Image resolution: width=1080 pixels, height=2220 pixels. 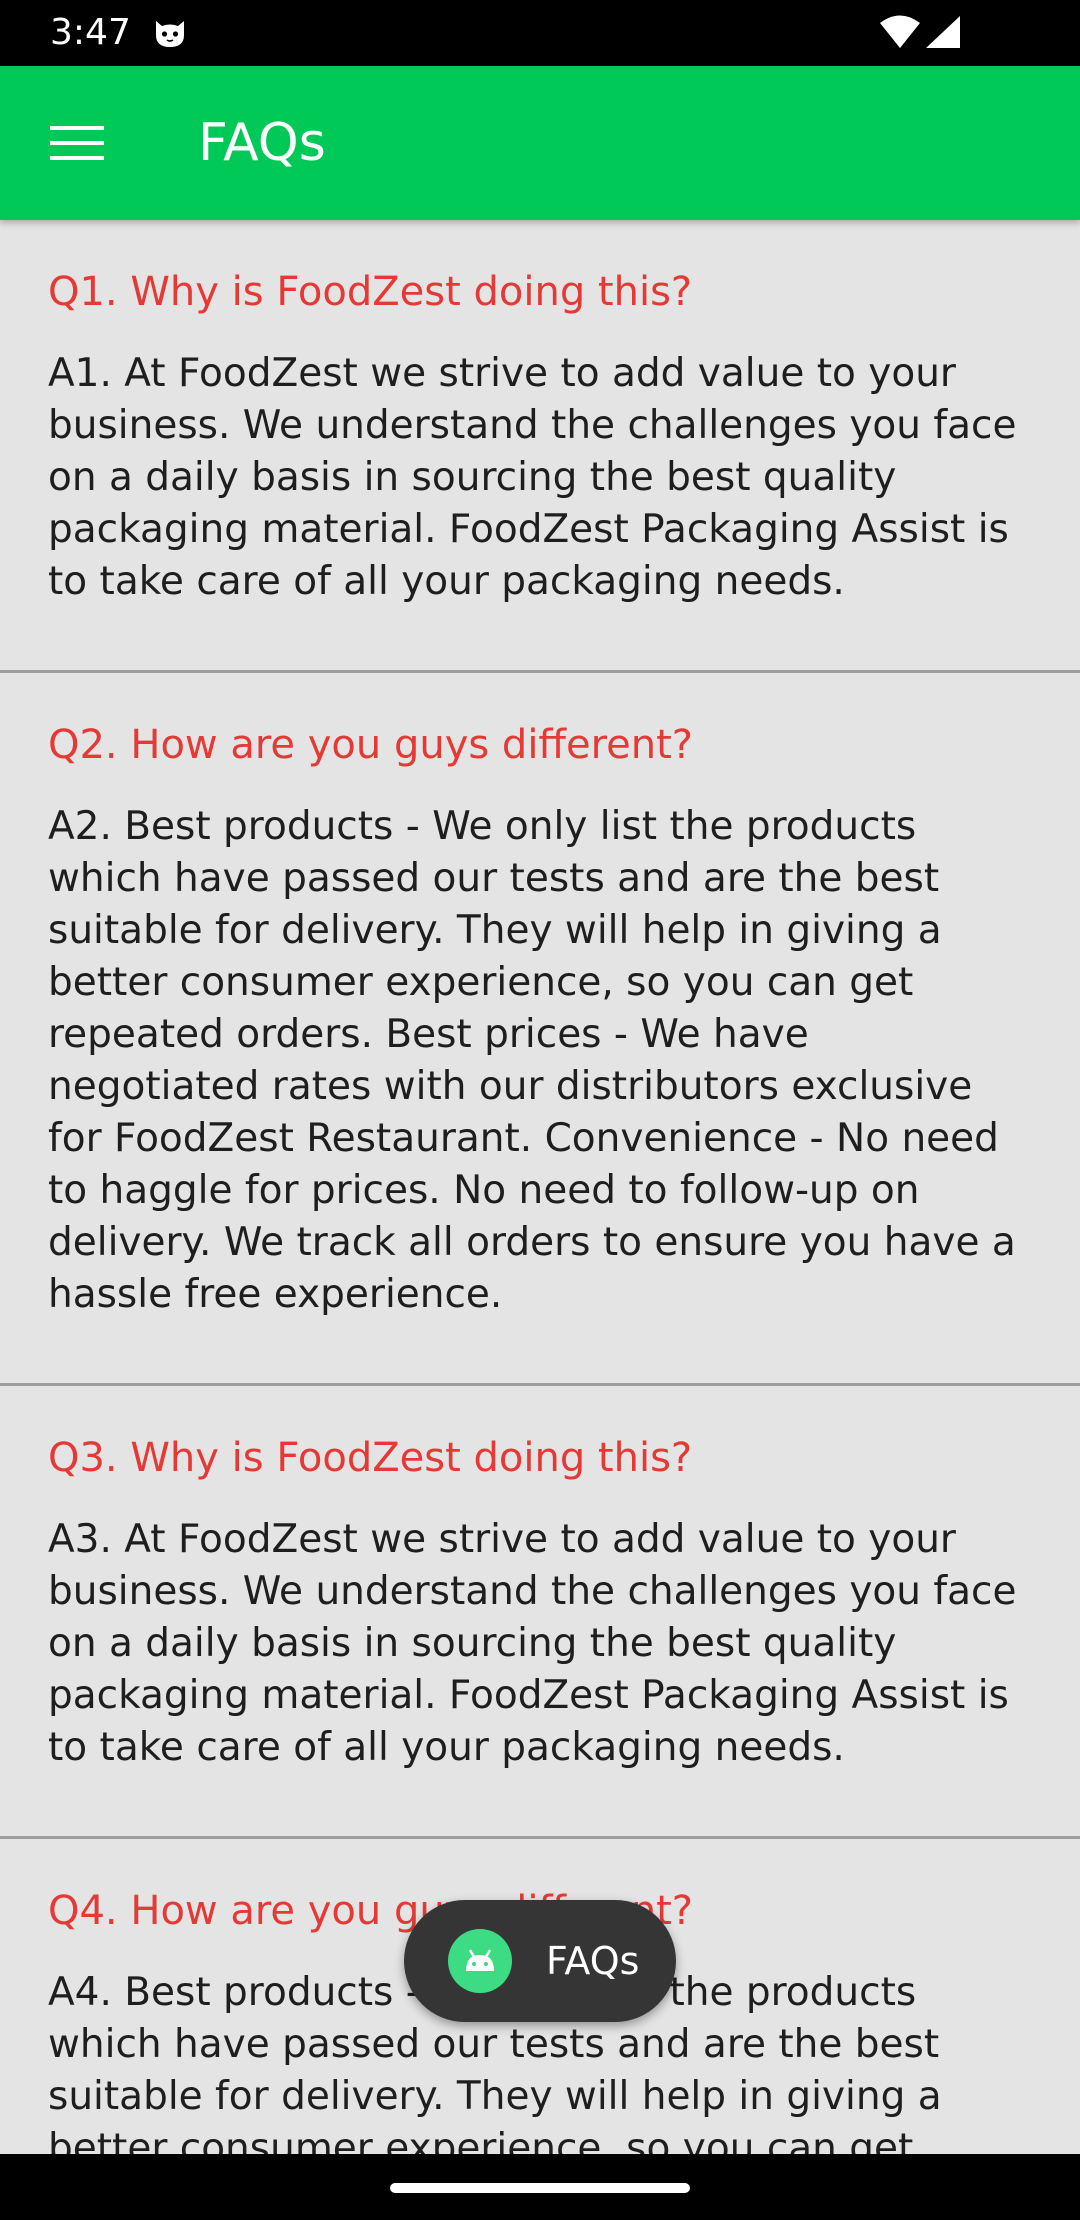 I want to click on faq-question: Q1. Why is FoodZest doing this?, so click(x=370, y=292).